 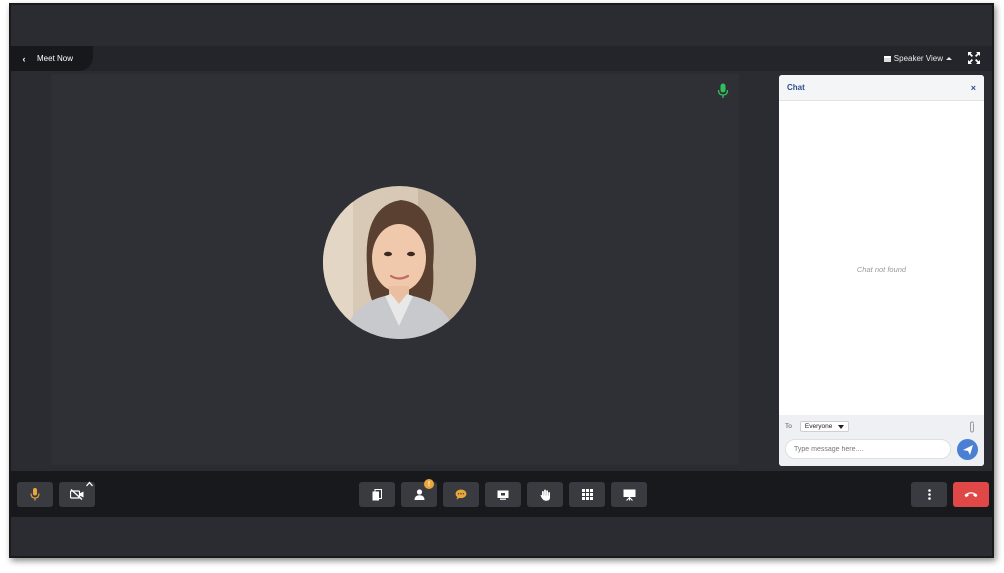 What do you see at coordinates (887, 58) in the screenshot?
I see `layout-icon` at bounding box center [887, 58].